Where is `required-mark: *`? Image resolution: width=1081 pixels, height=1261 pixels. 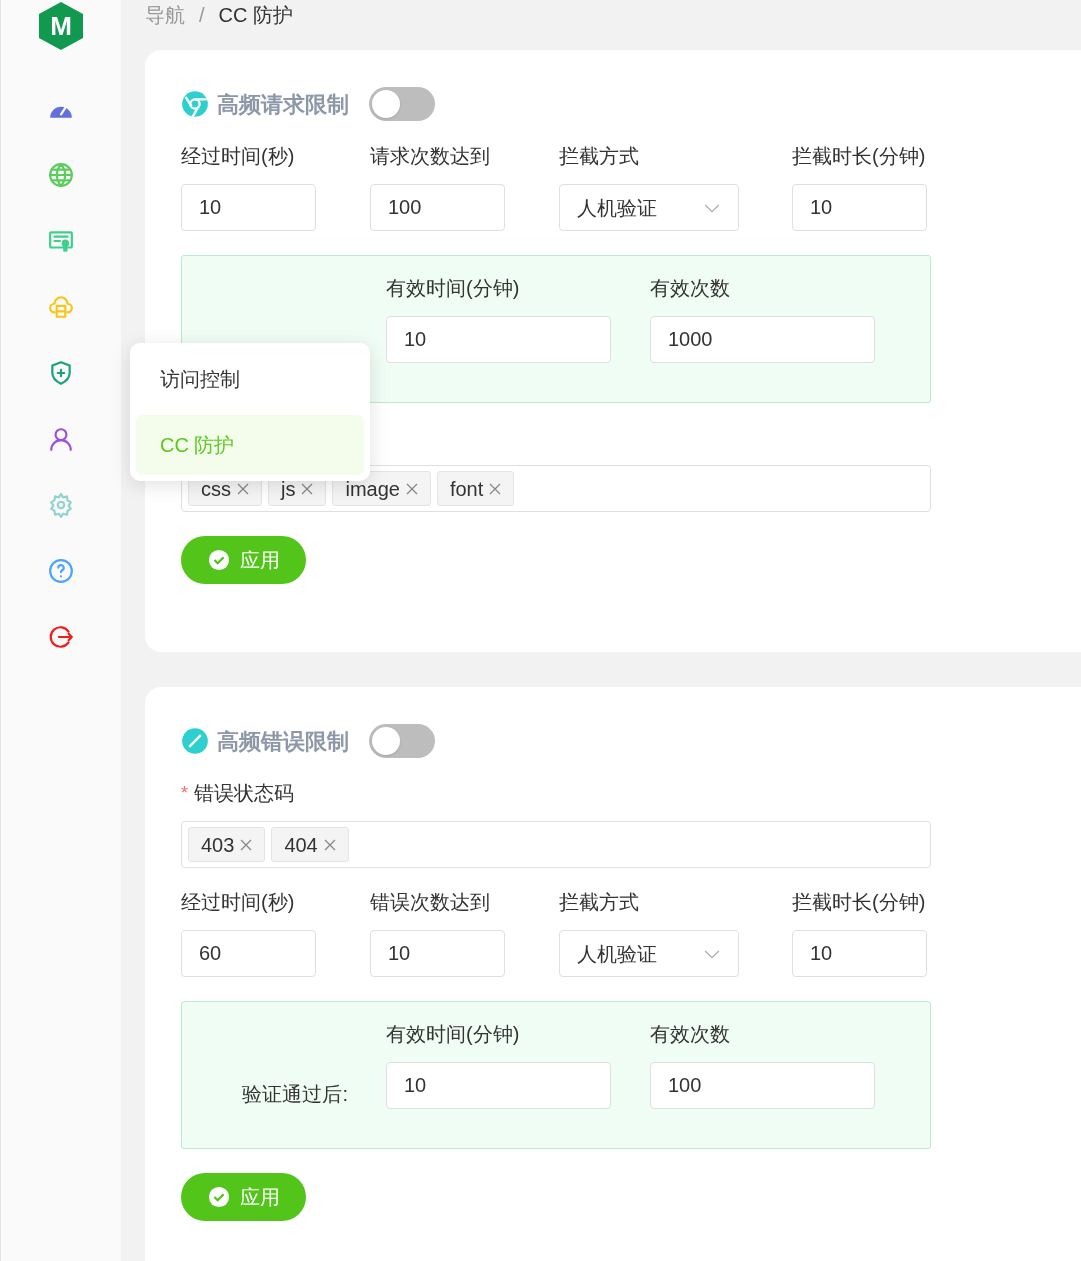 required-mark: * is located at coordinates (184, 793).